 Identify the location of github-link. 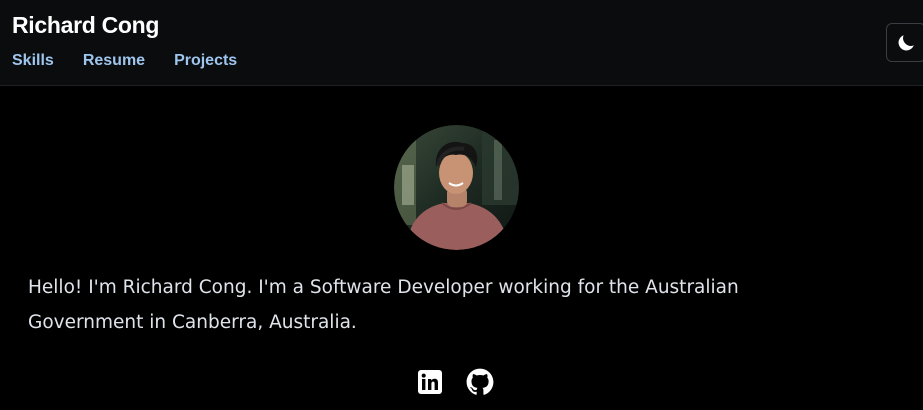
(480, 382).